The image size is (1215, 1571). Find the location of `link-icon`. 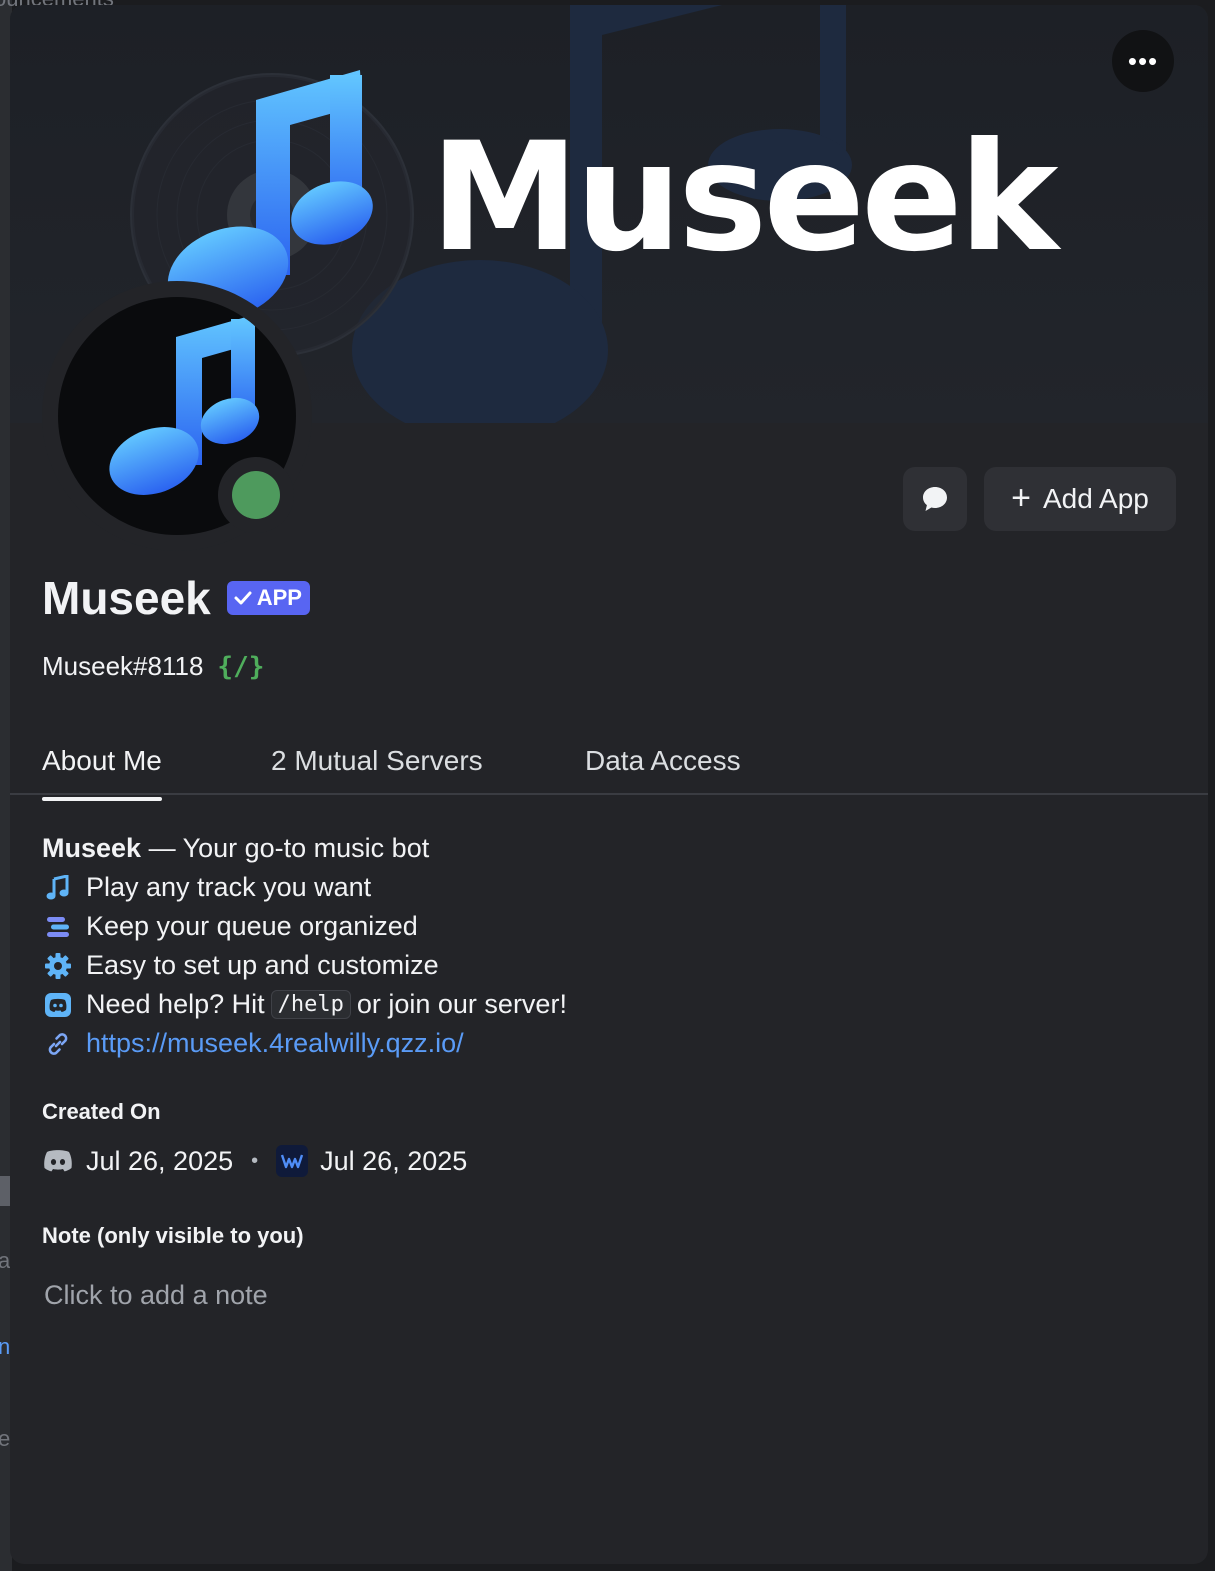

link-icon is located at coordinates (58, 1044).